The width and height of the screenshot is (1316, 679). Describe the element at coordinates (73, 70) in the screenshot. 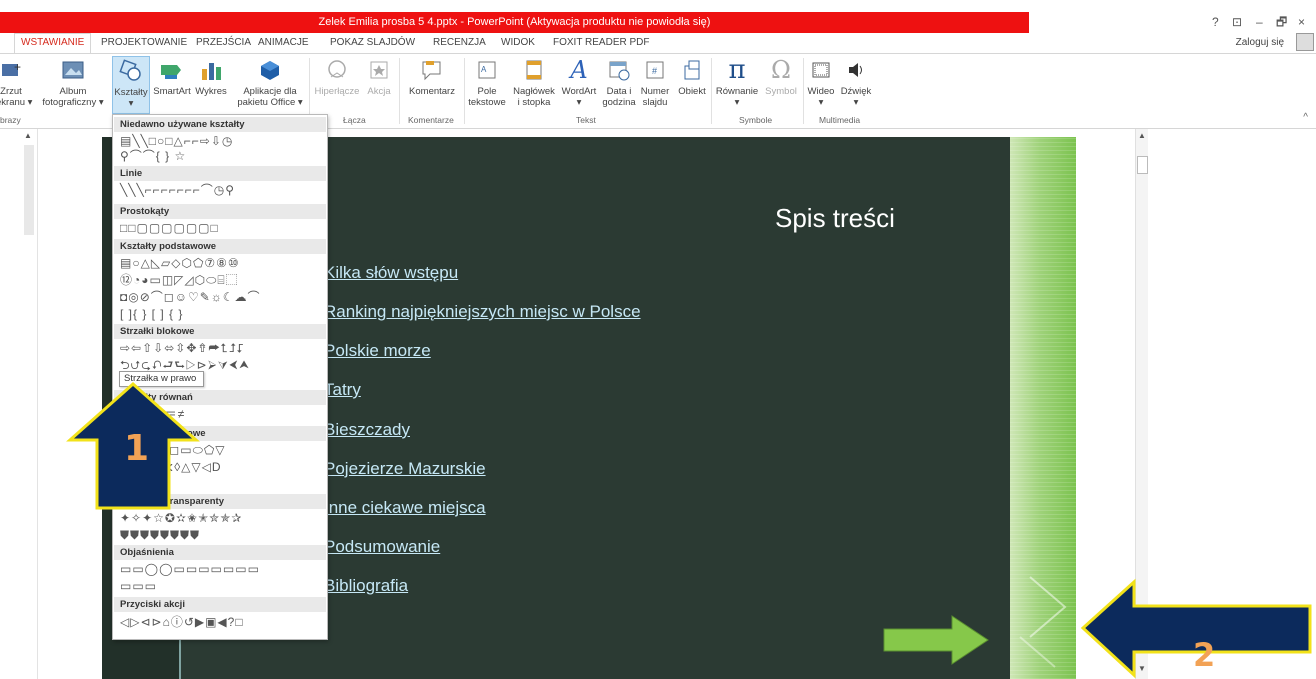

I see `photo-album-icon` at that location.